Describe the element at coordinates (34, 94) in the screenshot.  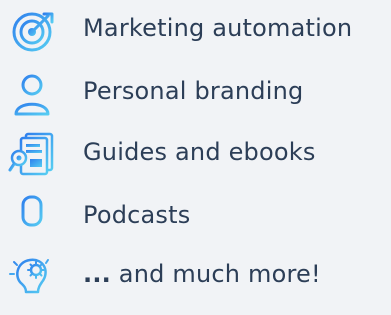
I see `person-icon` at that location.